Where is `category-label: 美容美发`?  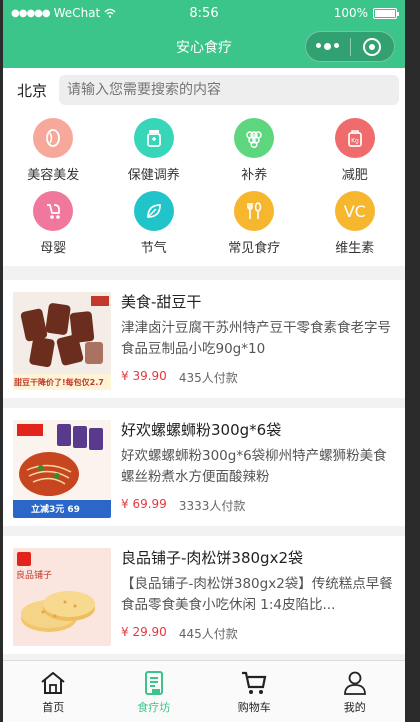
category-label: 美容美发 is located at coordinates (53, 175).